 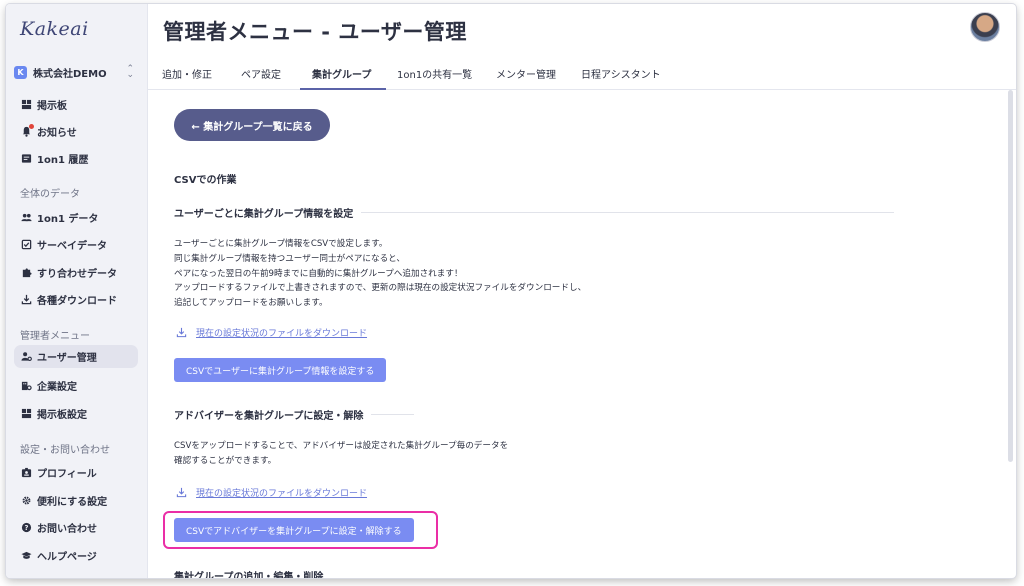 I want to click on sidebar-item-label: ヘルプページ, so click(x=67, y=557).